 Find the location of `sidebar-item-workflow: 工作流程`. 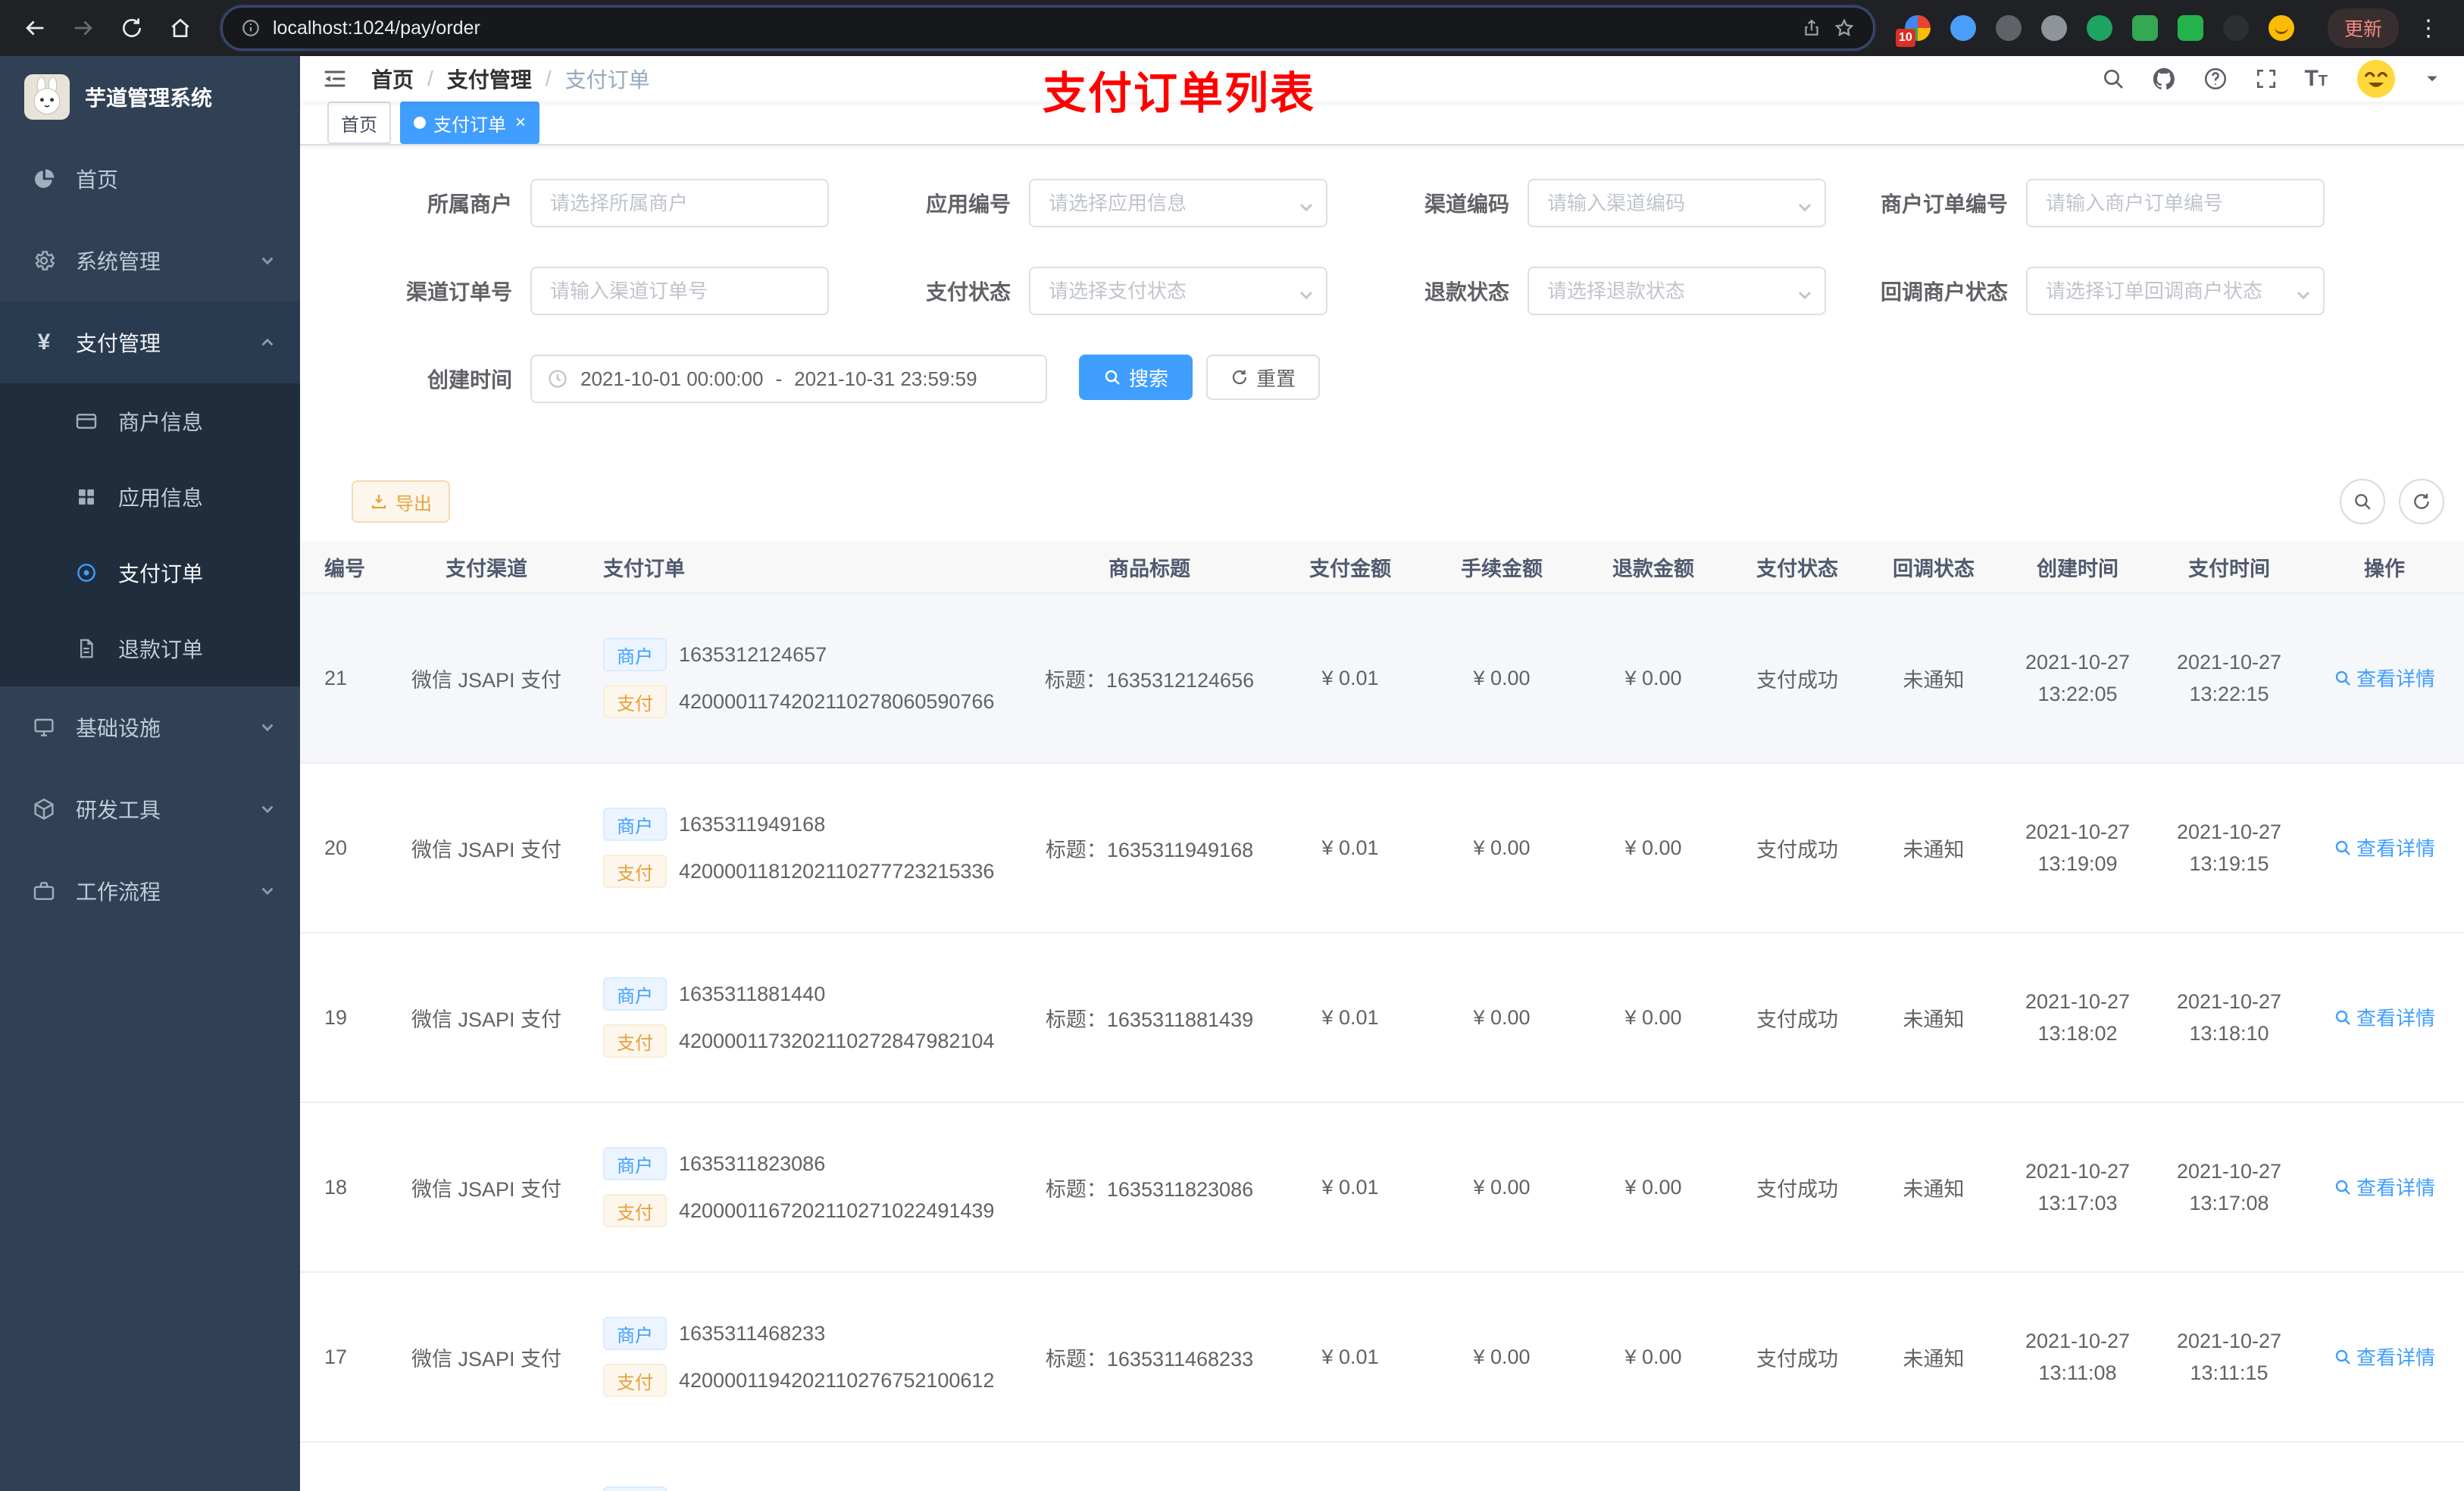

sidebar-item-workflow: 工作流程 is located at coordinates (150, 891).